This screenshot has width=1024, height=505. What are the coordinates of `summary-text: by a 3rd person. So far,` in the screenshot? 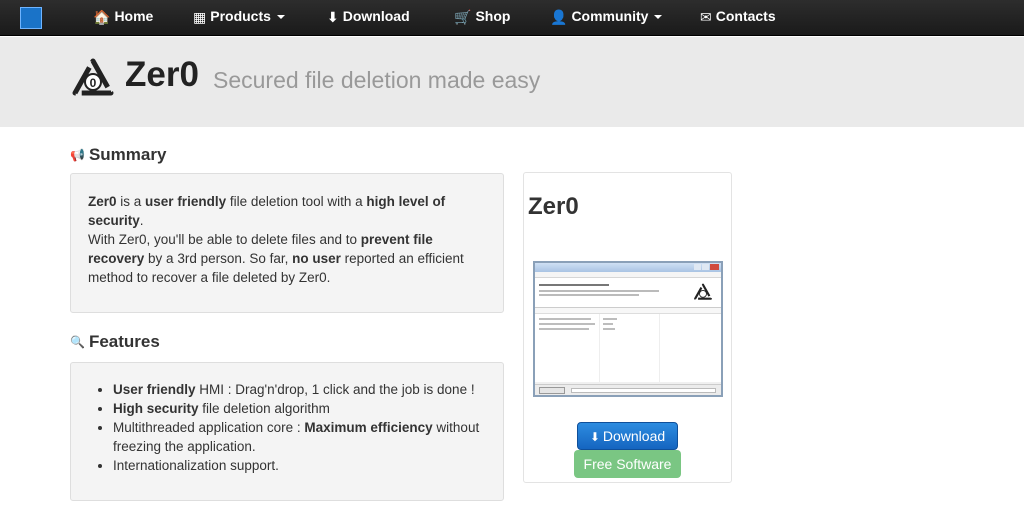 It's located at (218, 258).